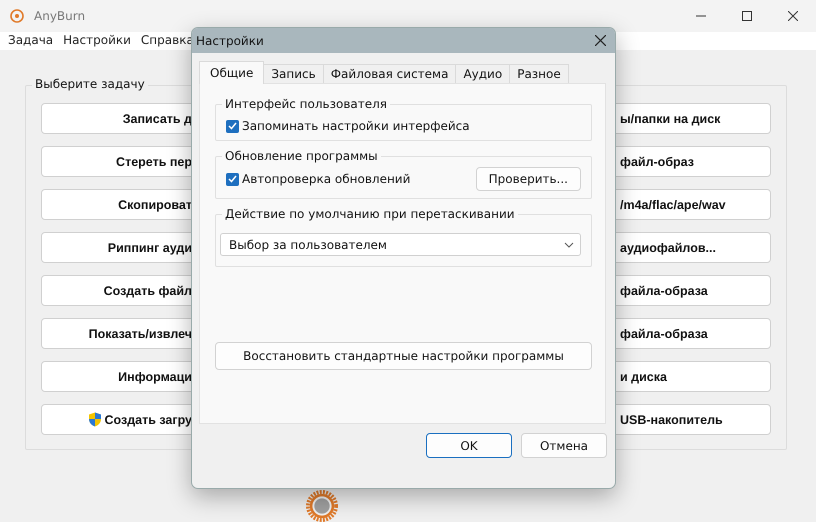 Image resolution: width=816 pixels, height=522 pixels. Describe the element at coordinates (370, 214) in the screenshot. I see `group-title: Действие по умолчанию при перетаскивании` at that location.